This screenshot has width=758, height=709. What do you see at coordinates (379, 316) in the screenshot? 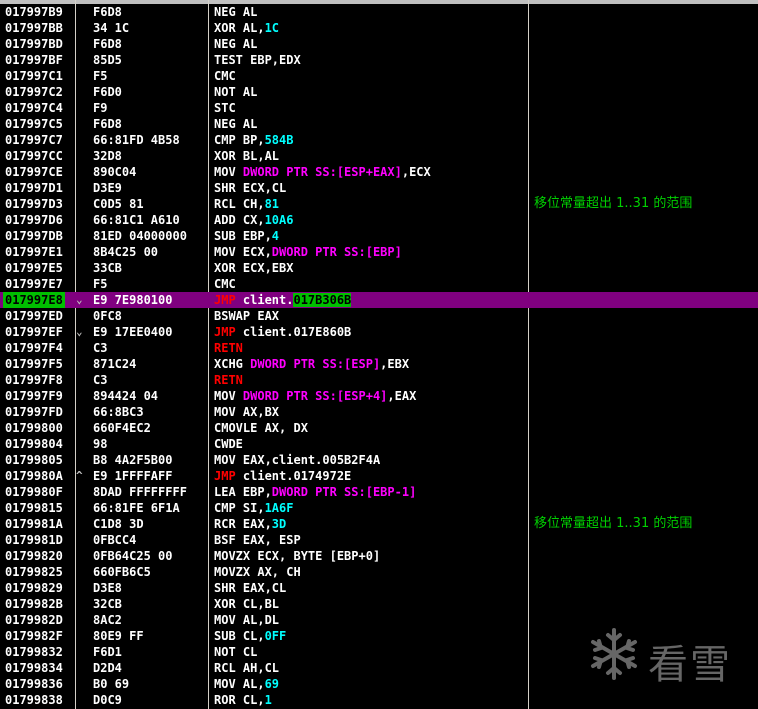
I see `instruction-row: 017997ED 0FC8 BSWAP EAX` at bounding box center [379, 316].